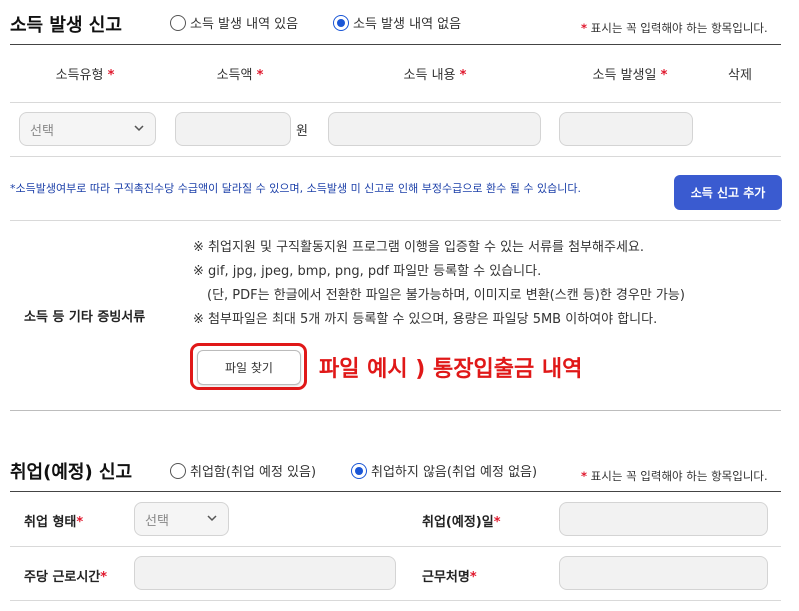  I want to click on employment-radio-yes: 취업함(취업 예정 있음), so click(243, 470).